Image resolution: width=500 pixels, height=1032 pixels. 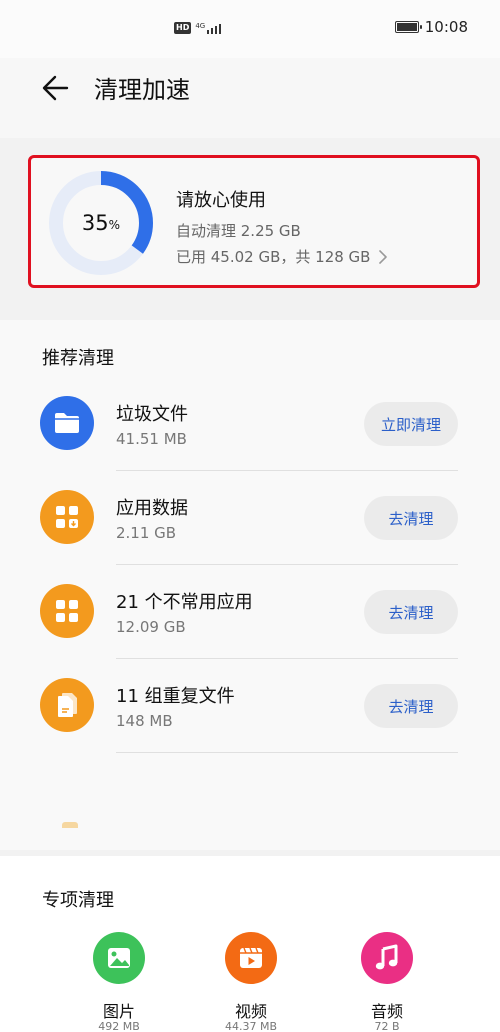 I want to click on folder-icon, so click(x=67, y=423).